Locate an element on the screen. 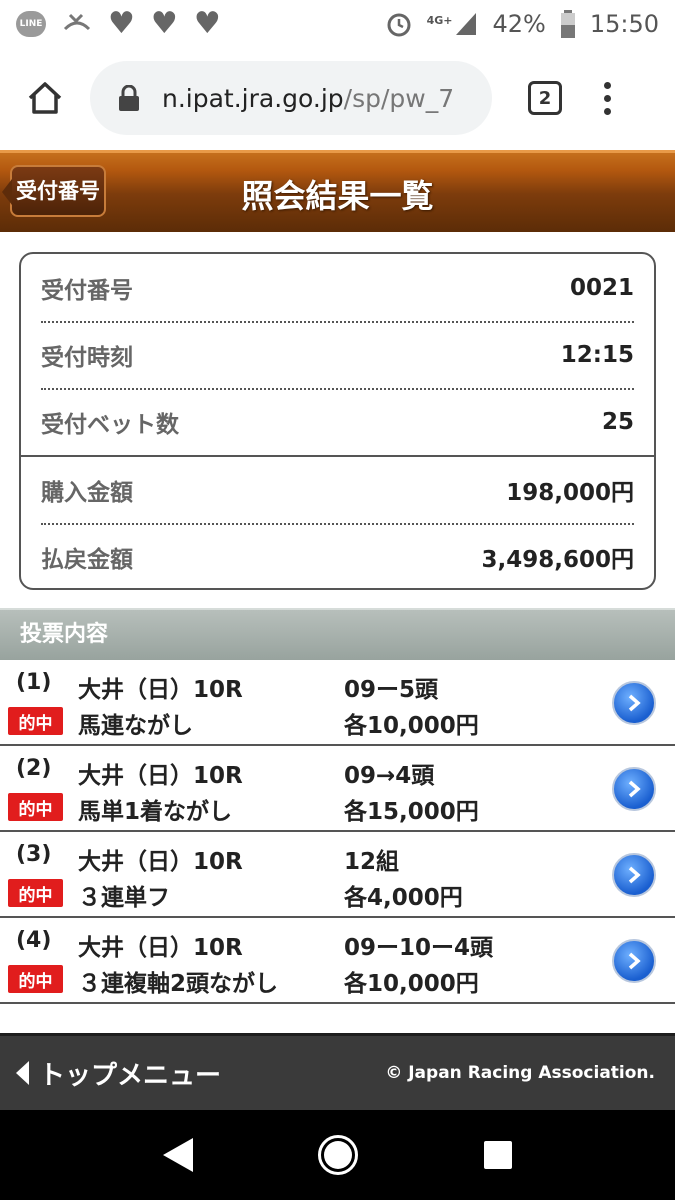 This screenshot has width=675, height=1200. info-value: 3,498,600円 is located at coordinates (558, 559).